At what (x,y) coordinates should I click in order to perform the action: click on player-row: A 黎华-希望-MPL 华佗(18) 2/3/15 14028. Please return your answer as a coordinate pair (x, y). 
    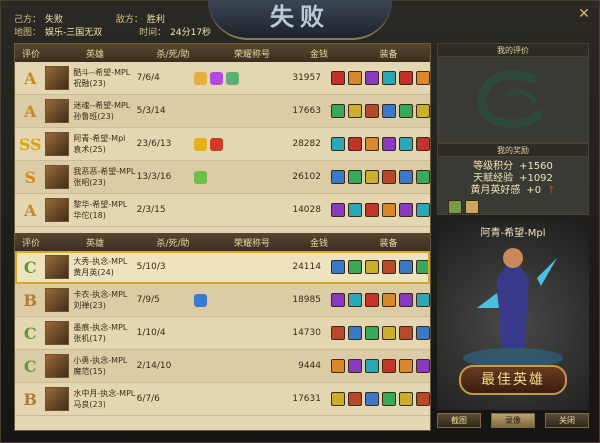
    Looking at the image, I should click on (222, 210).